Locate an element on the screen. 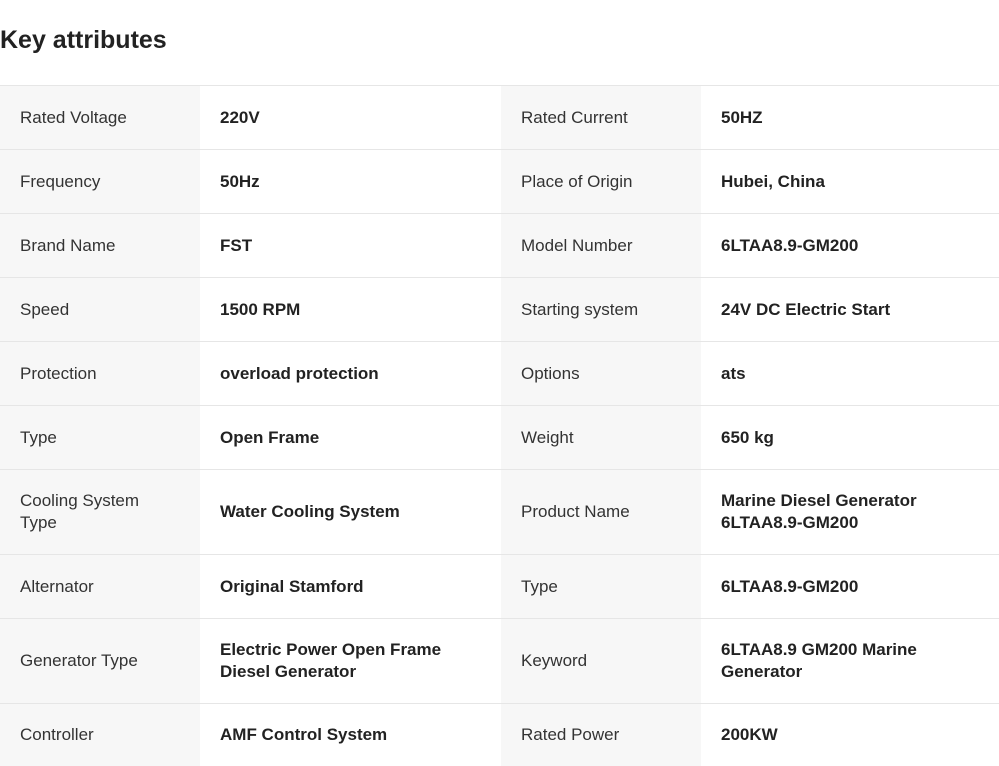 The image size is (999, 766). attribute-row: Type Open Frame Weight 650 kg is located at coordinates (499, 438).